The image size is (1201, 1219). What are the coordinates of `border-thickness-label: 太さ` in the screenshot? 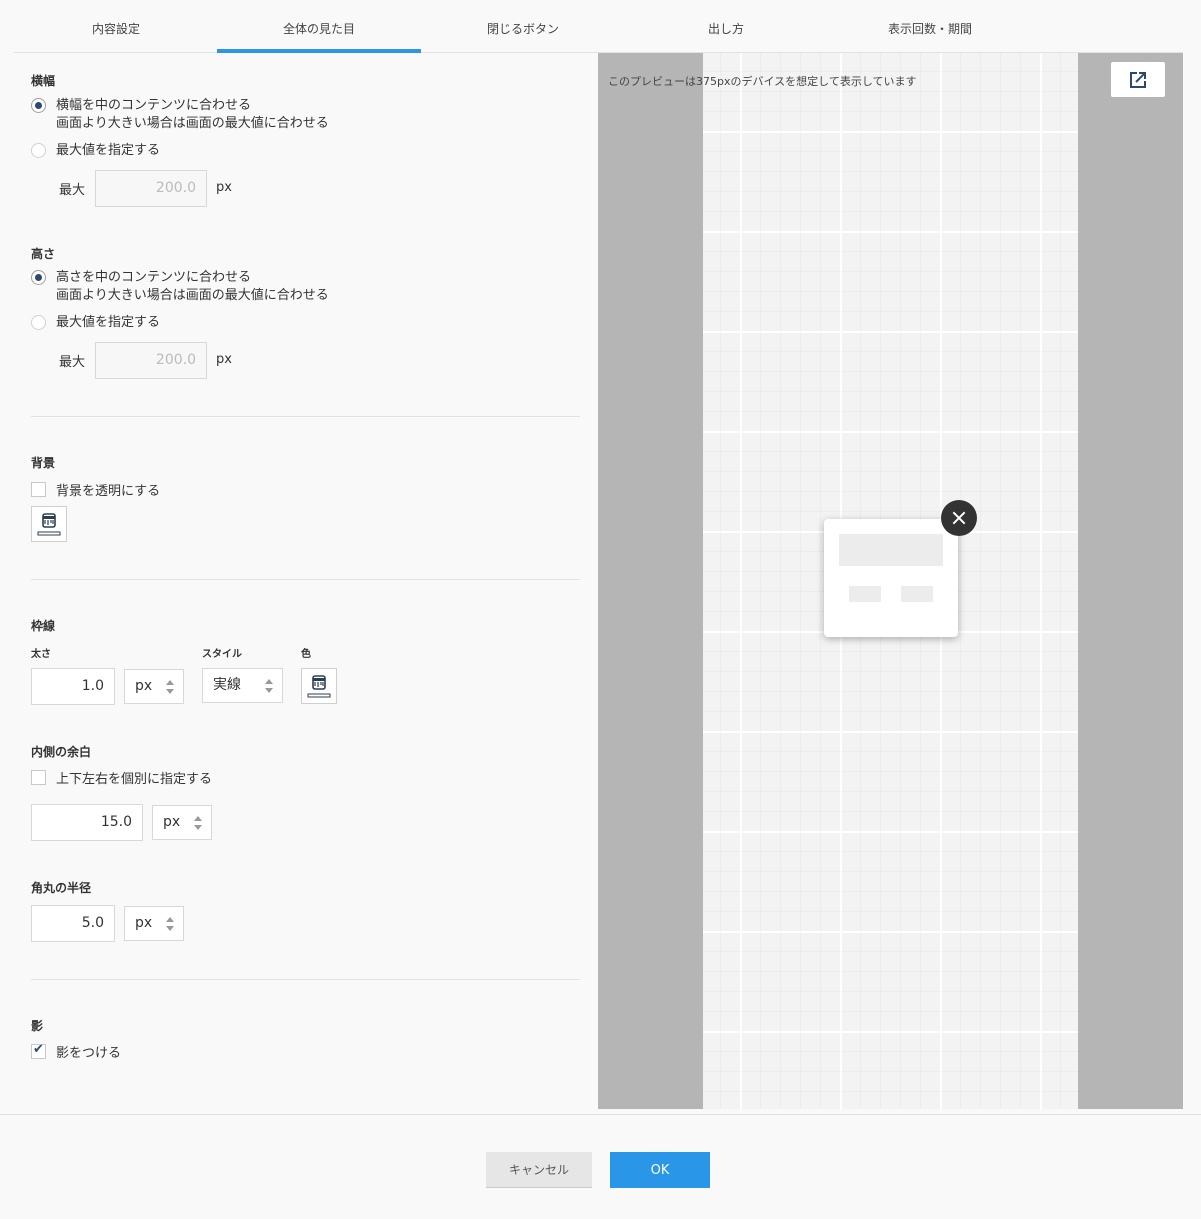 It's located at (41, 654).